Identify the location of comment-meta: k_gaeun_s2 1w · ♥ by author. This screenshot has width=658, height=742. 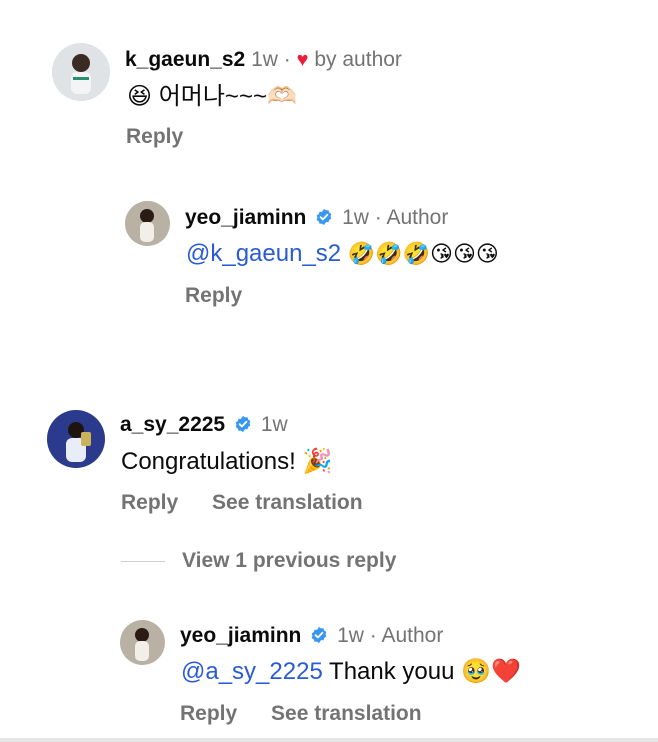
(263, 60).